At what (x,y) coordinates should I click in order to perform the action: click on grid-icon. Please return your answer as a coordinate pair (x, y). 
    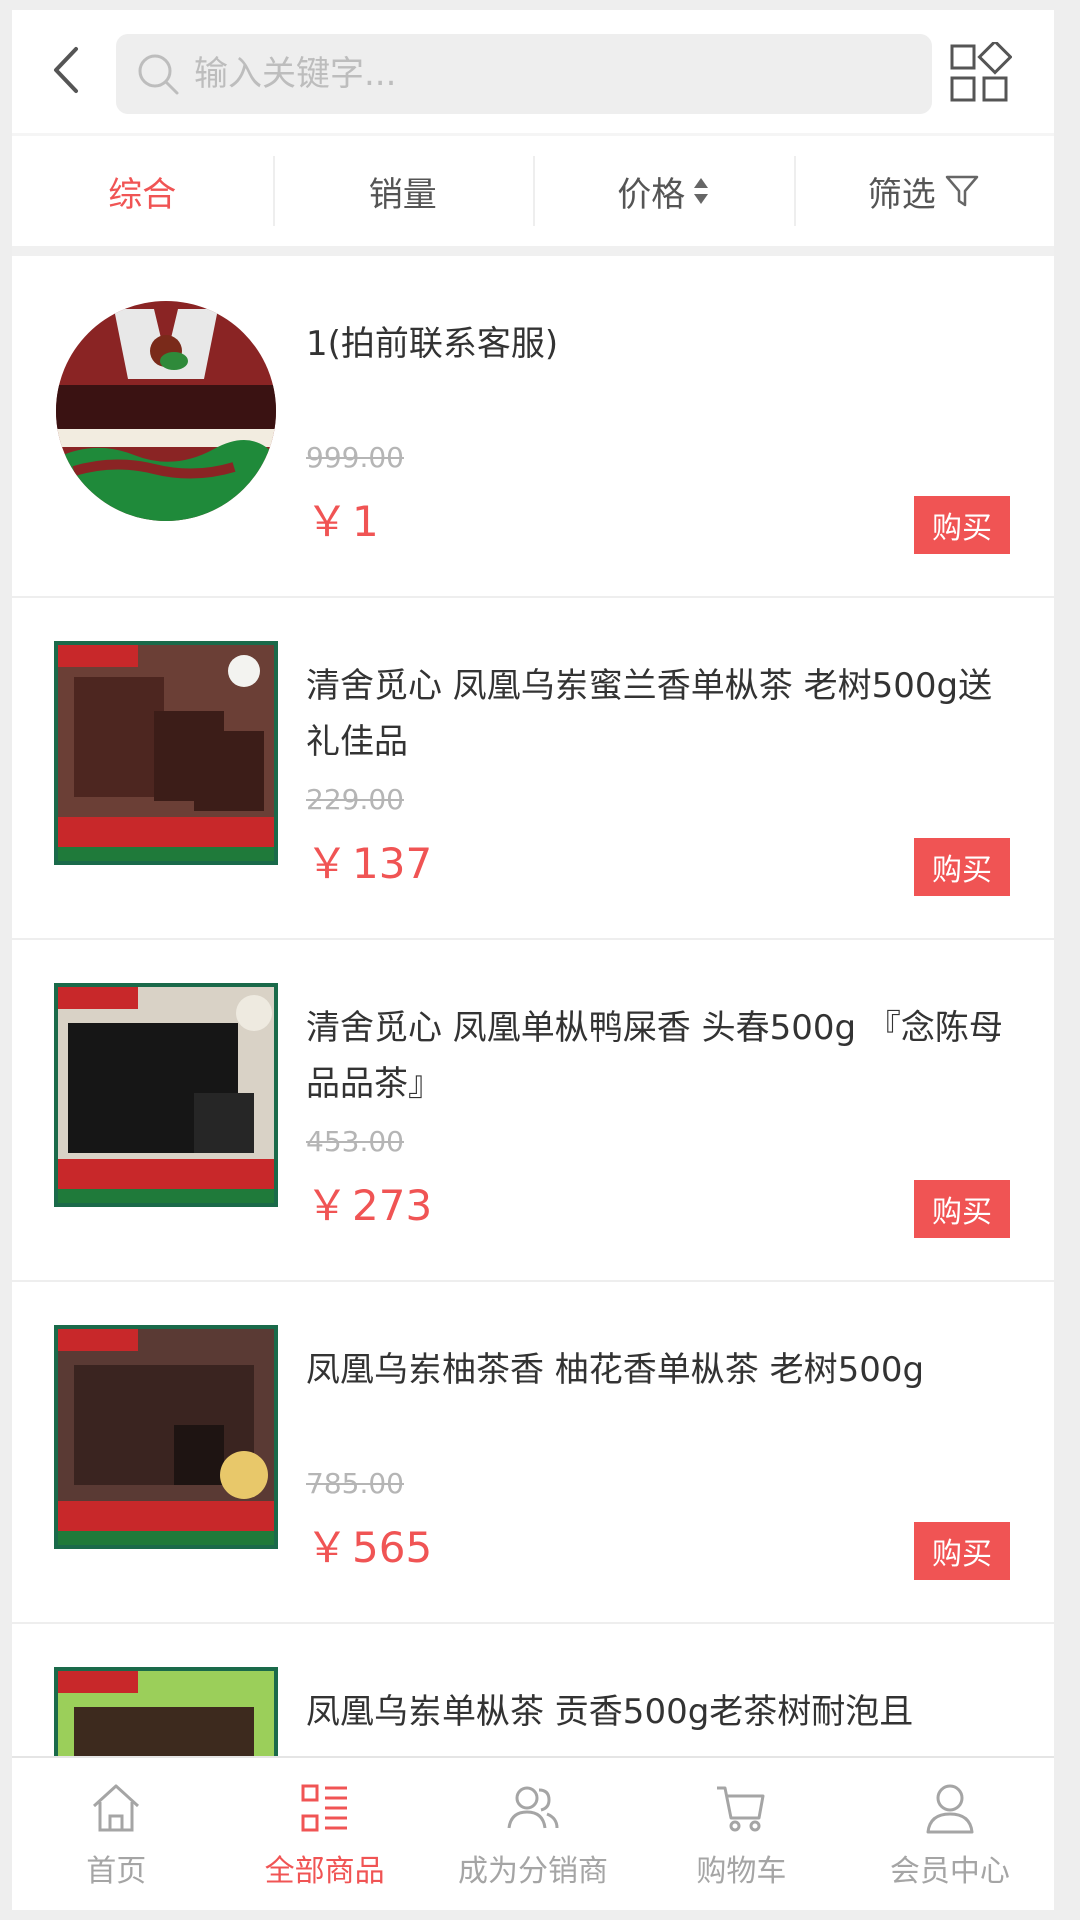
    Looking at the image, I should click on (980, 74).